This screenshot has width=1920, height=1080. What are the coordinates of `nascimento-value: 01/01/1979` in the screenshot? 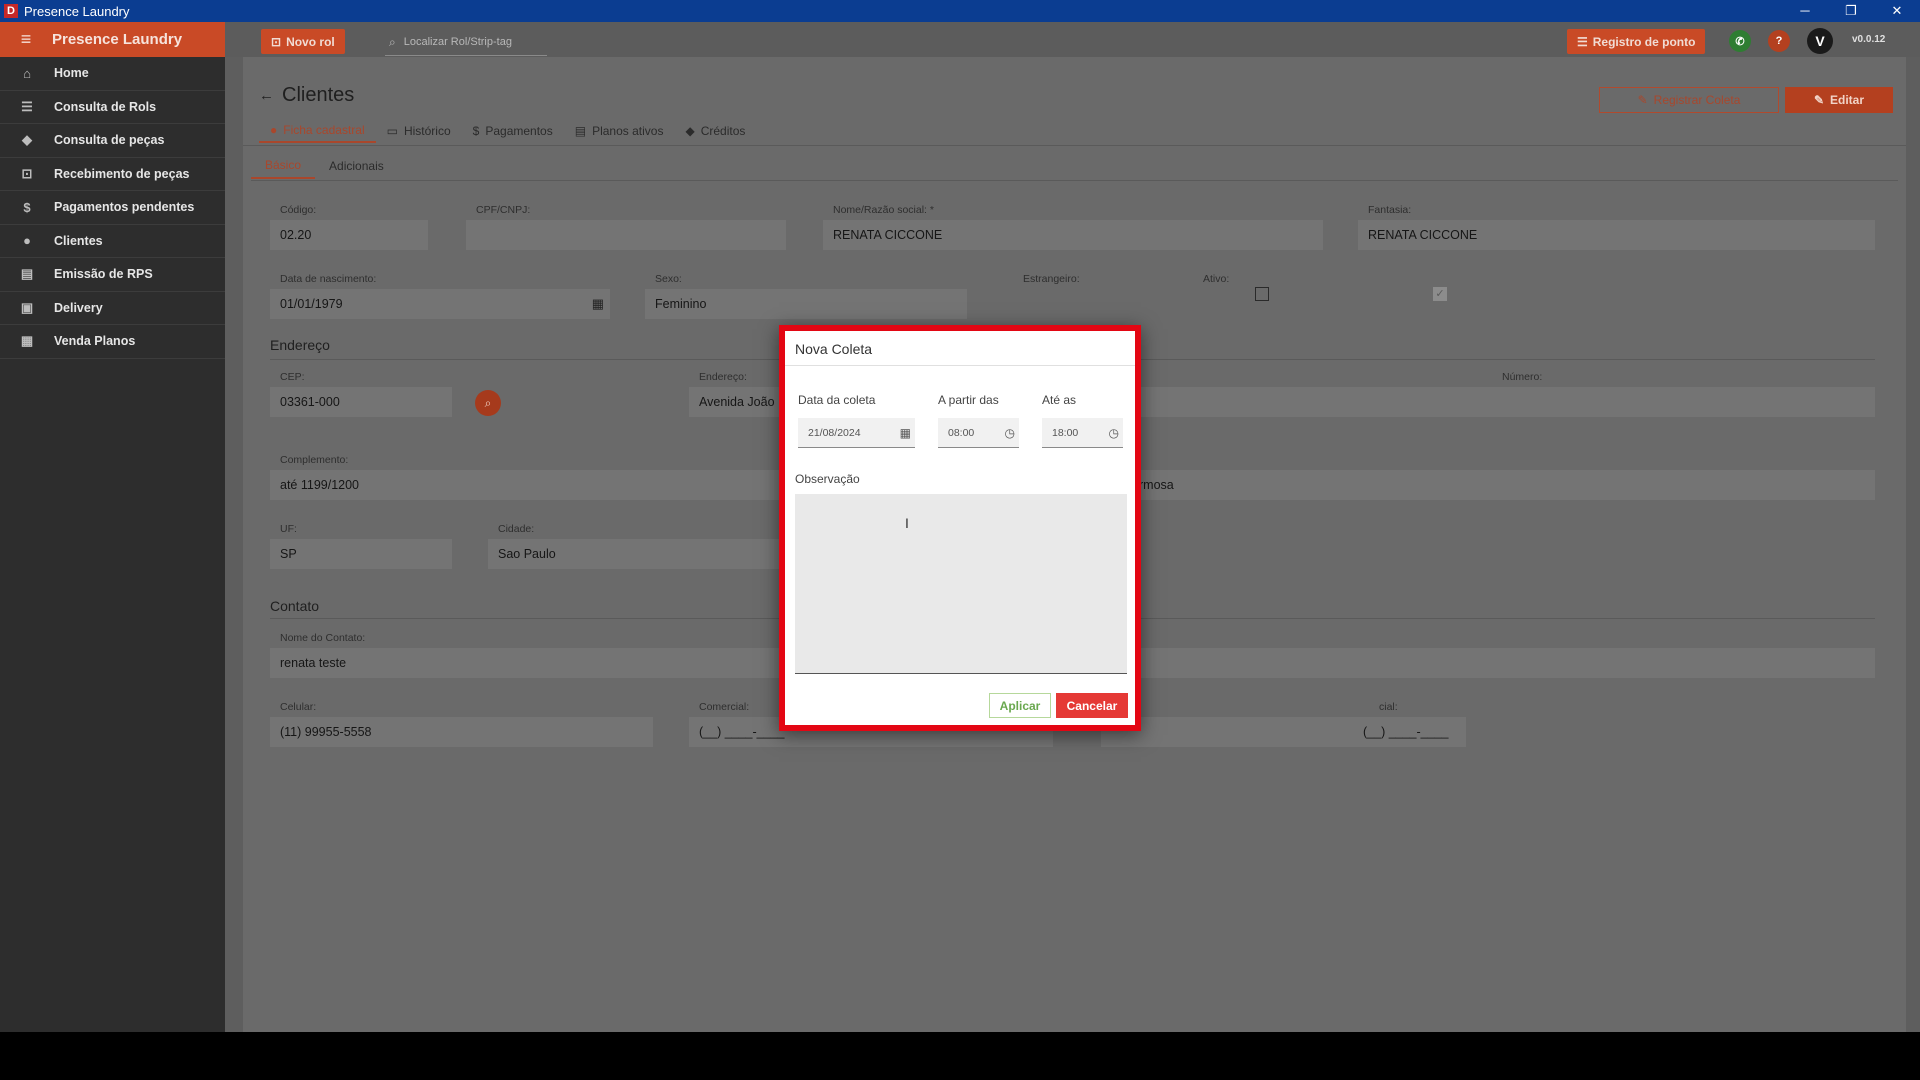 It's located at (311, 304).